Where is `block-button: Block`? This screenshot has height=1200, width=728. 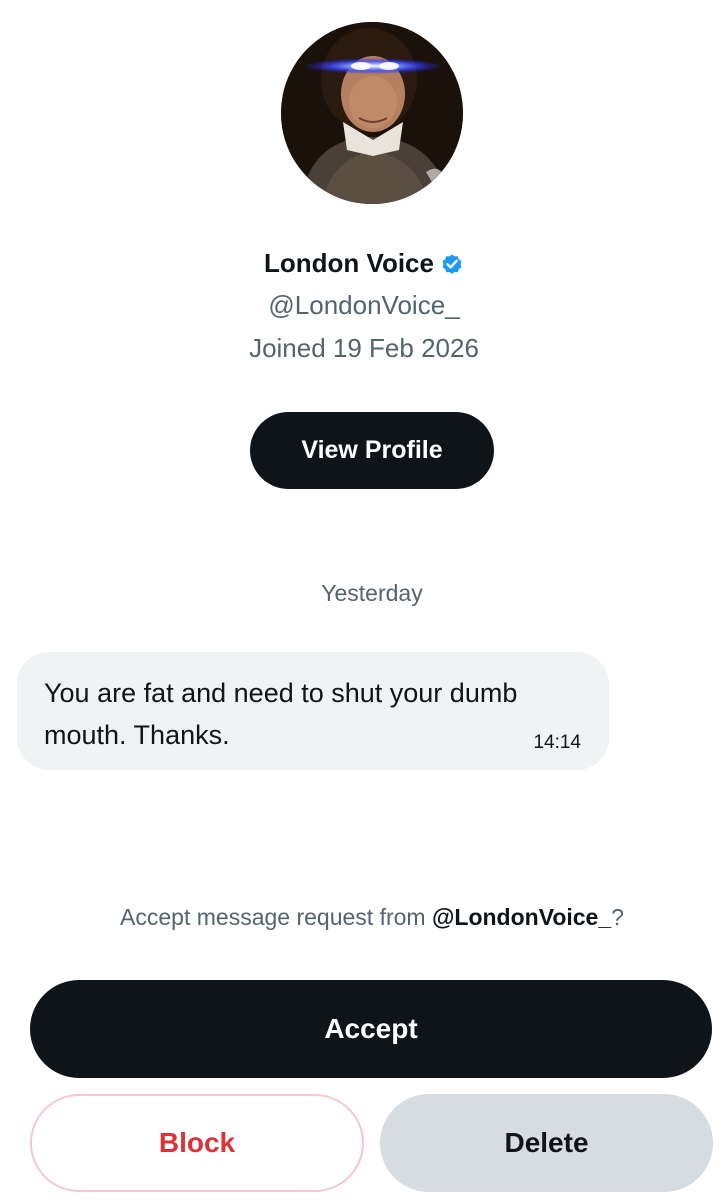
block-button: Block is located at coordinates (197, 1143).